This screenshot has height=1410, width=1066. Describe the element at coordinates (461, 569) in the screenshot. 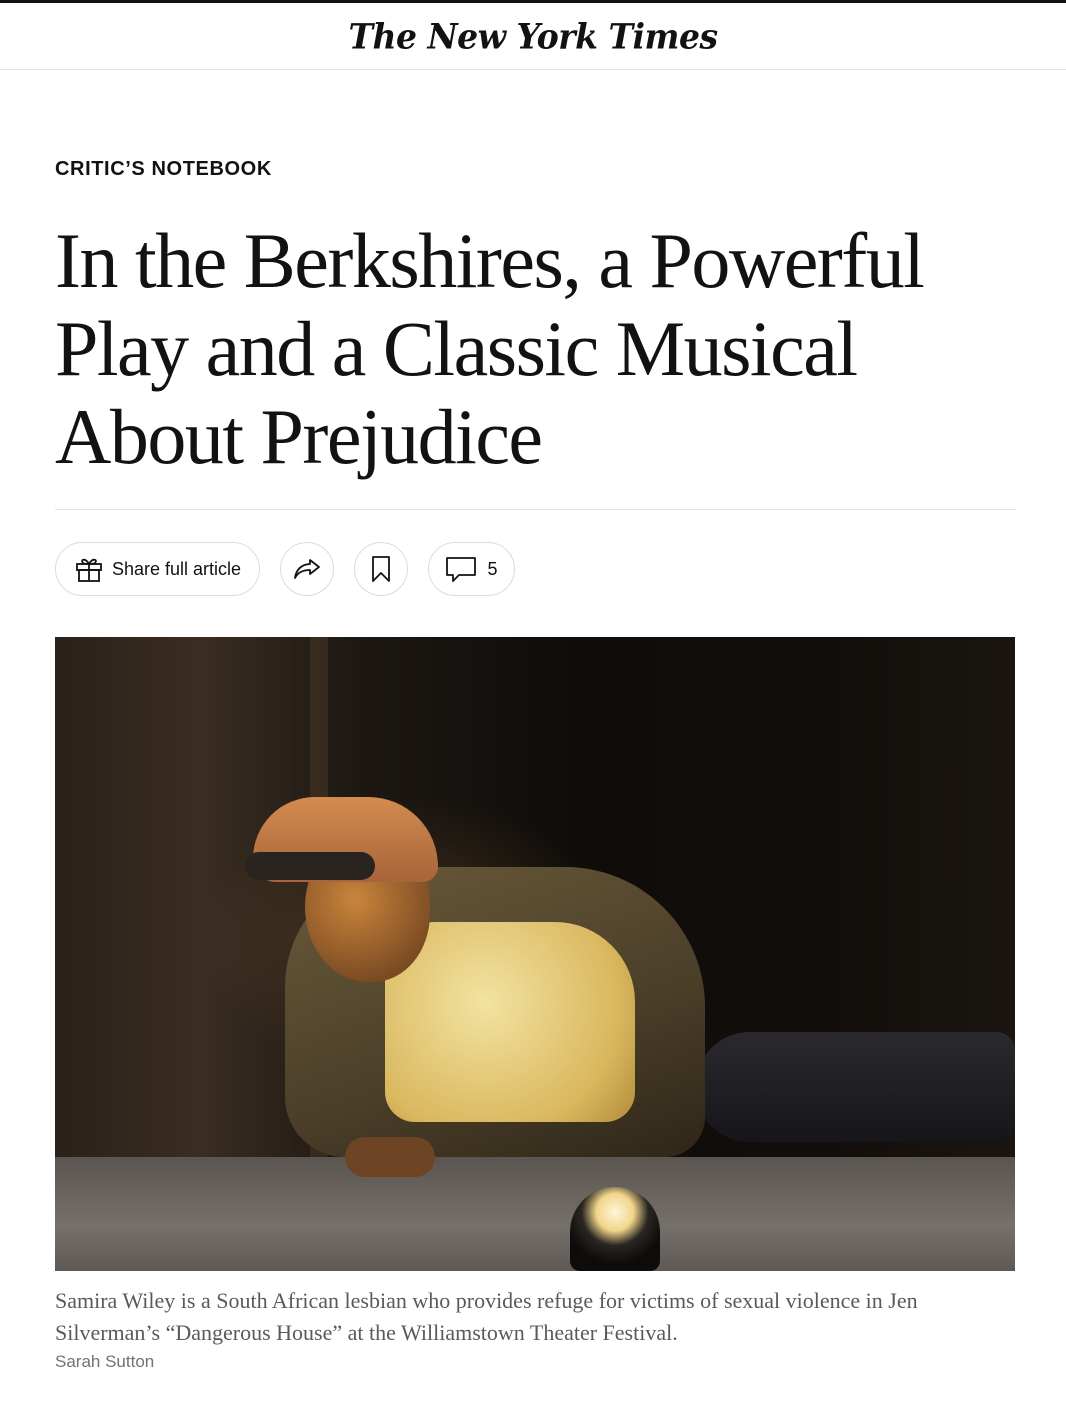

I see `comment-icon` at that location.